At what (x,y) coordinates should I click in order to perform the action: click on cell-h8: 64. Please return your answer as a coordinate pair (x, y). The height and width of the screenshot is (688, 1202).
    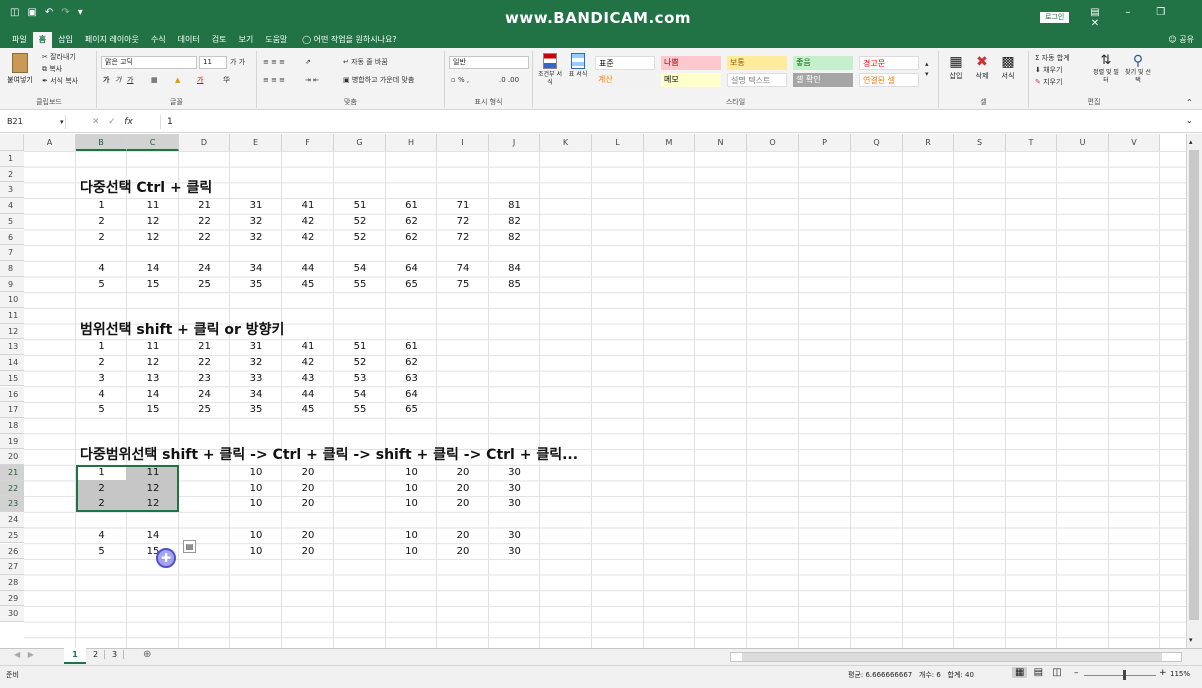
    Looking at the image, I should click on (411, 268).